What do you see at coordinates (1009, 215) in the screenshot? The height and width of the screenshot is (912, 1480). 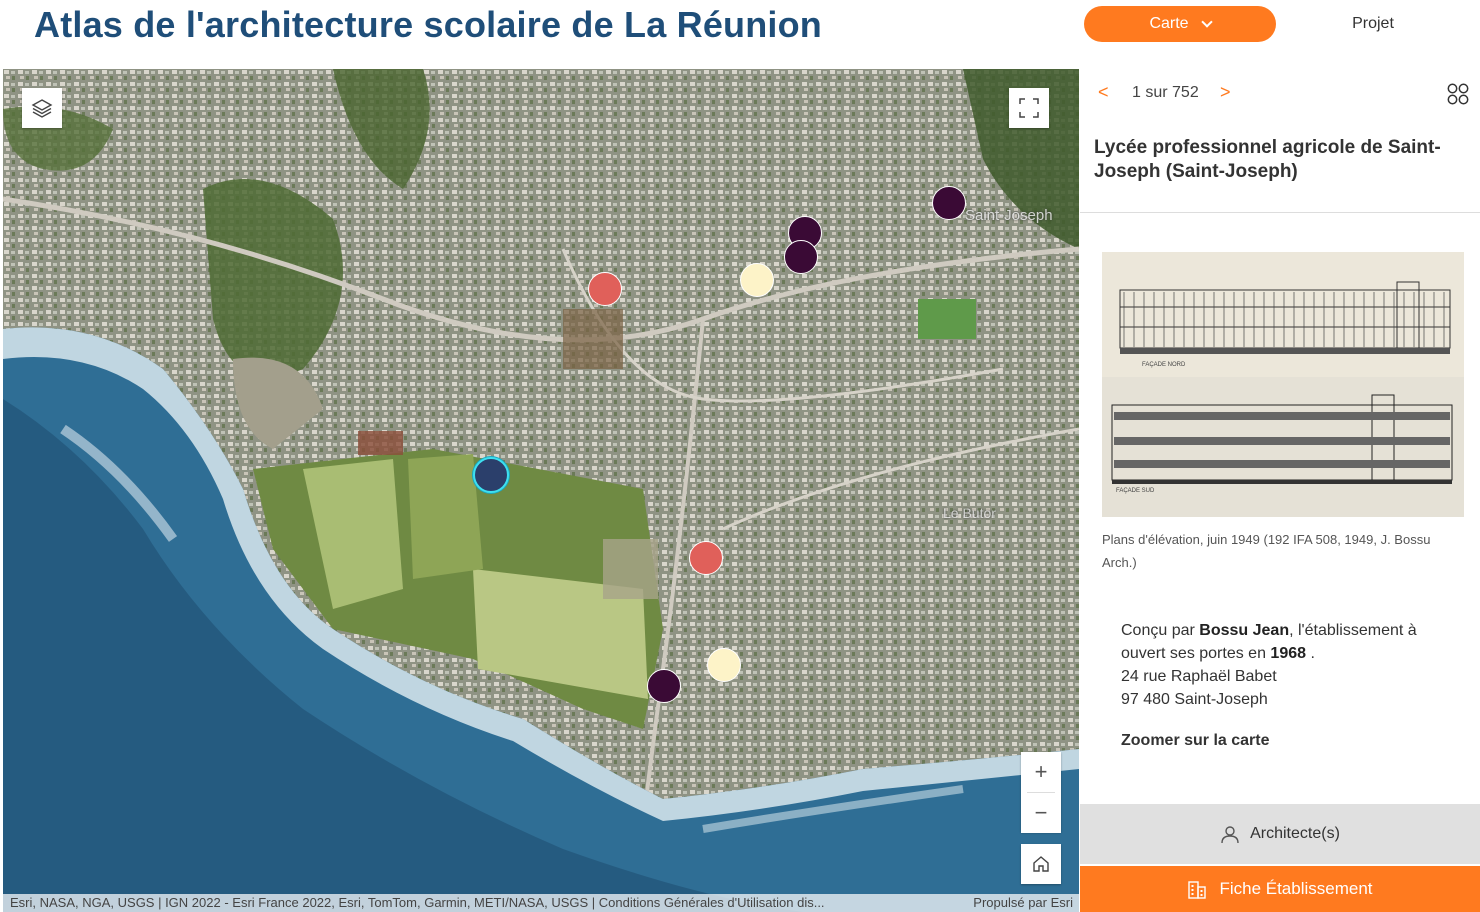 I see `map-place-label: Saint-Joseph` at bounding box center [1009, 215].